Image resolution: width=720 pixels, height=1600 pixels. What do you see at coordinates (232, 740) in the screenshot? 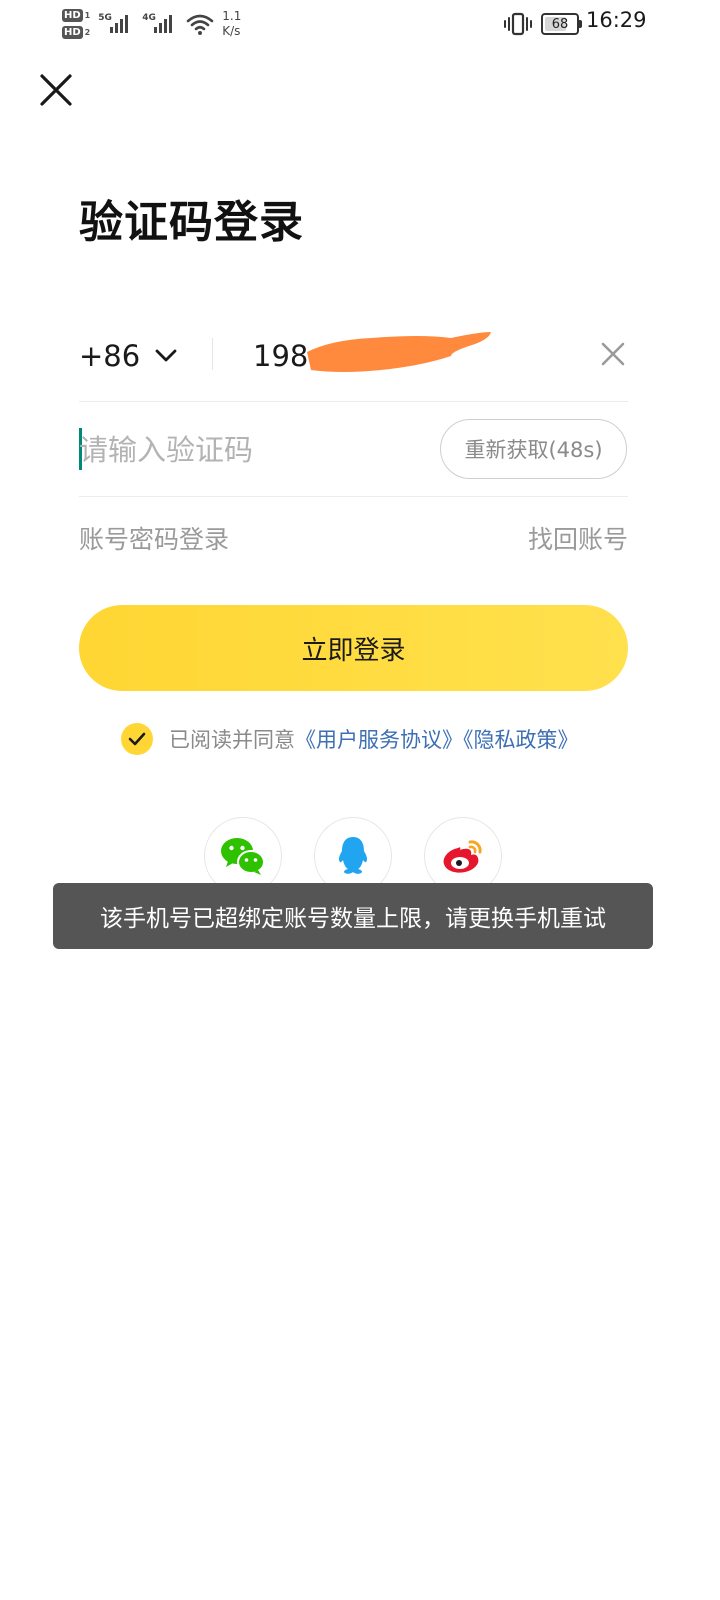
I see `agreement-prefix: 已阅读并同意` at bounding box center [232, 740].